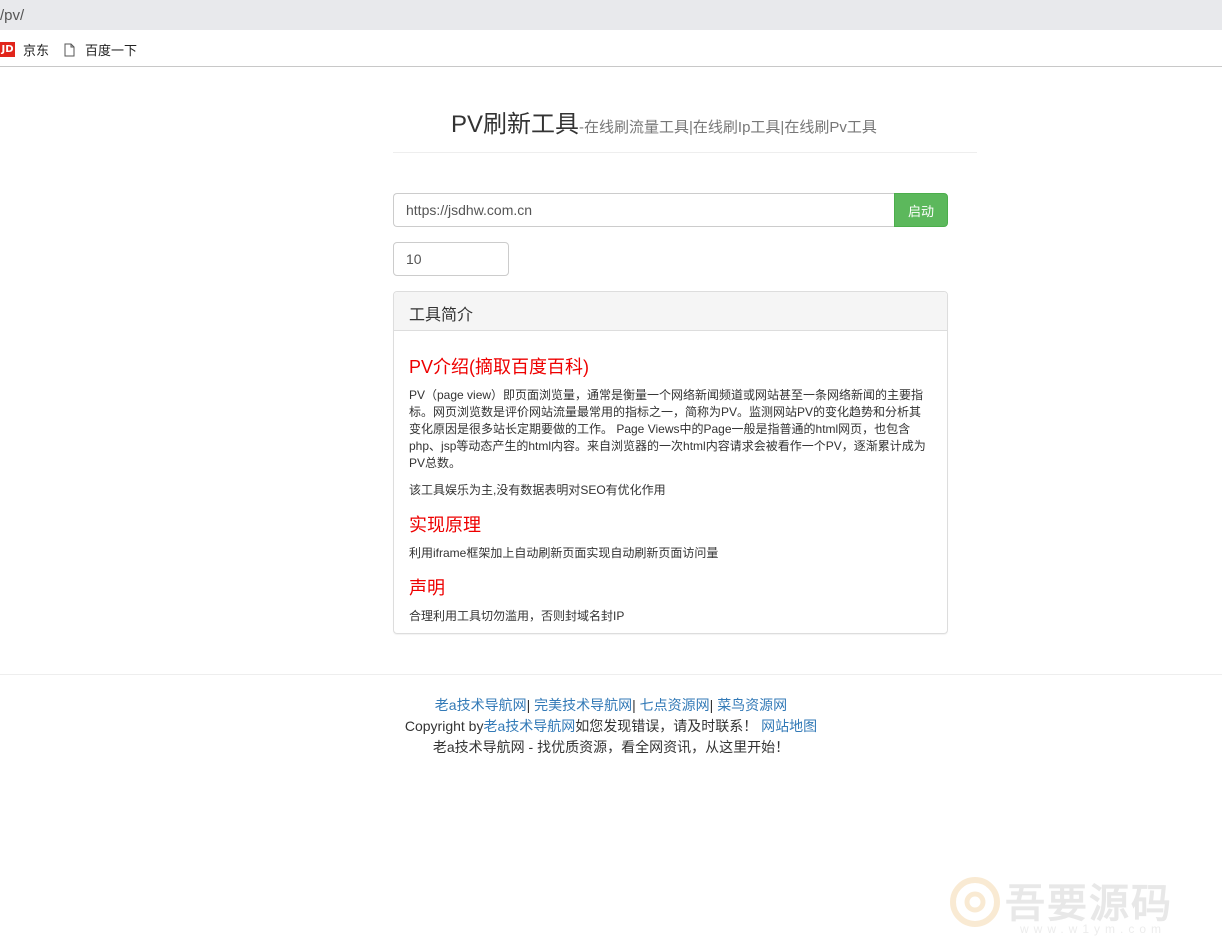 This screenshot has height=944, width=1222. What do you see at coordinates (69, 49) in the screenshot?
I see `page-icon` at bounding box center [69, 49].